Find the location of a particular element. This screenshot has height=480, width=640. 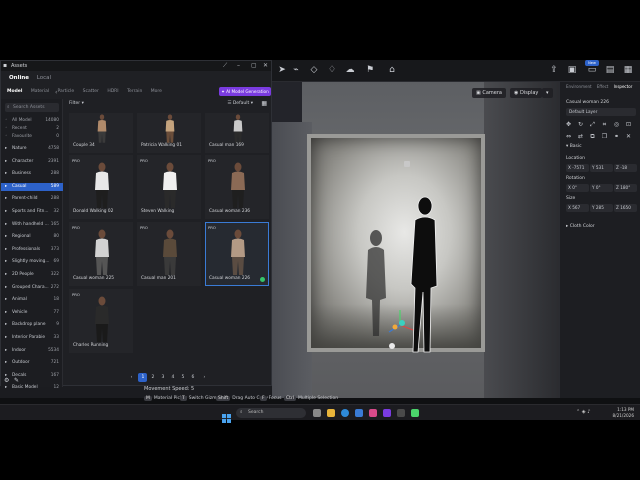

size-y: Y 285 is located at coordinates (601, 208).